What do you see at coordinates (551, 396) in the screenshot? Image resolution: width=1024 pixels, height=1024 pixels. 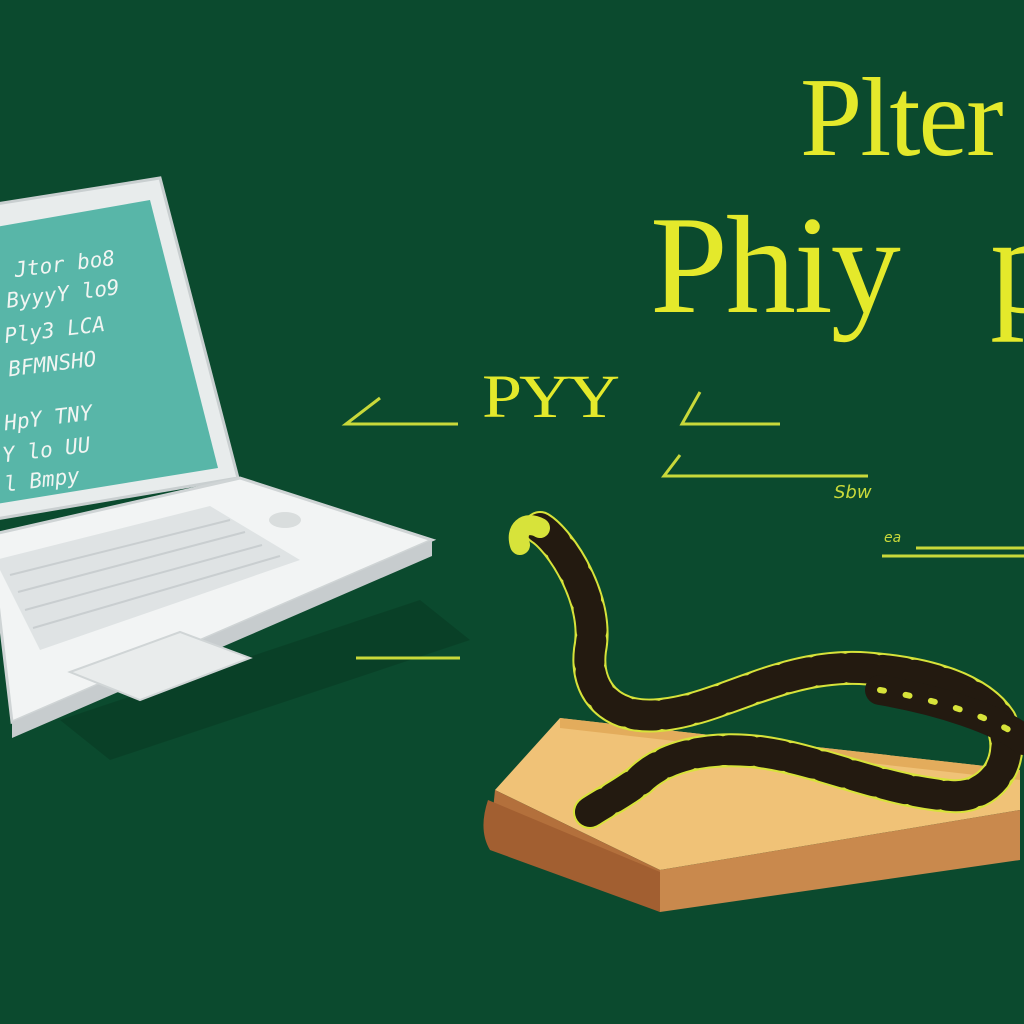 I see `title-small: PYY` at bounding box center [551, 396].